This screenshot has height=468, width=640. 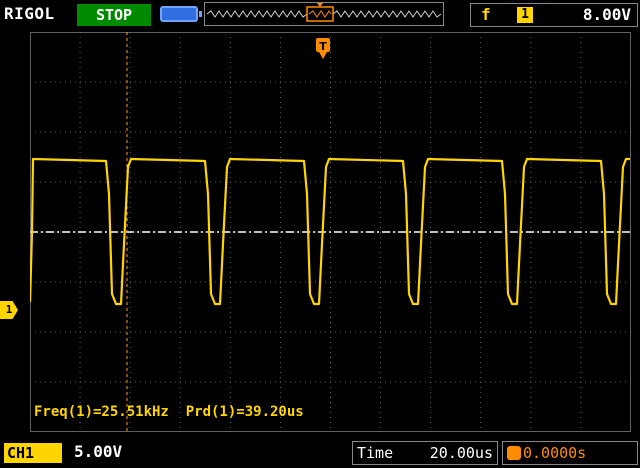 I want to click on rising-edge-icon: f, so click(x=486, y=14).